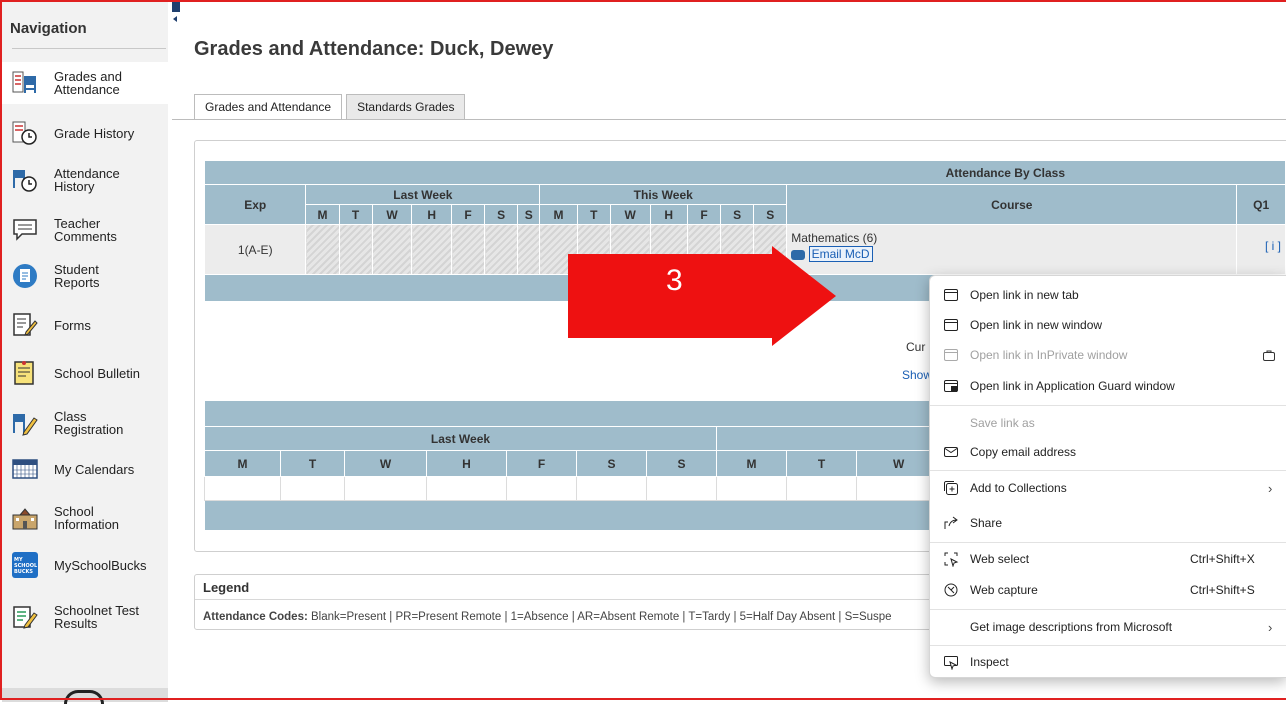  Describe the element at coordinates (84, 697) in the screenshot. I see `help-icon` at that location.